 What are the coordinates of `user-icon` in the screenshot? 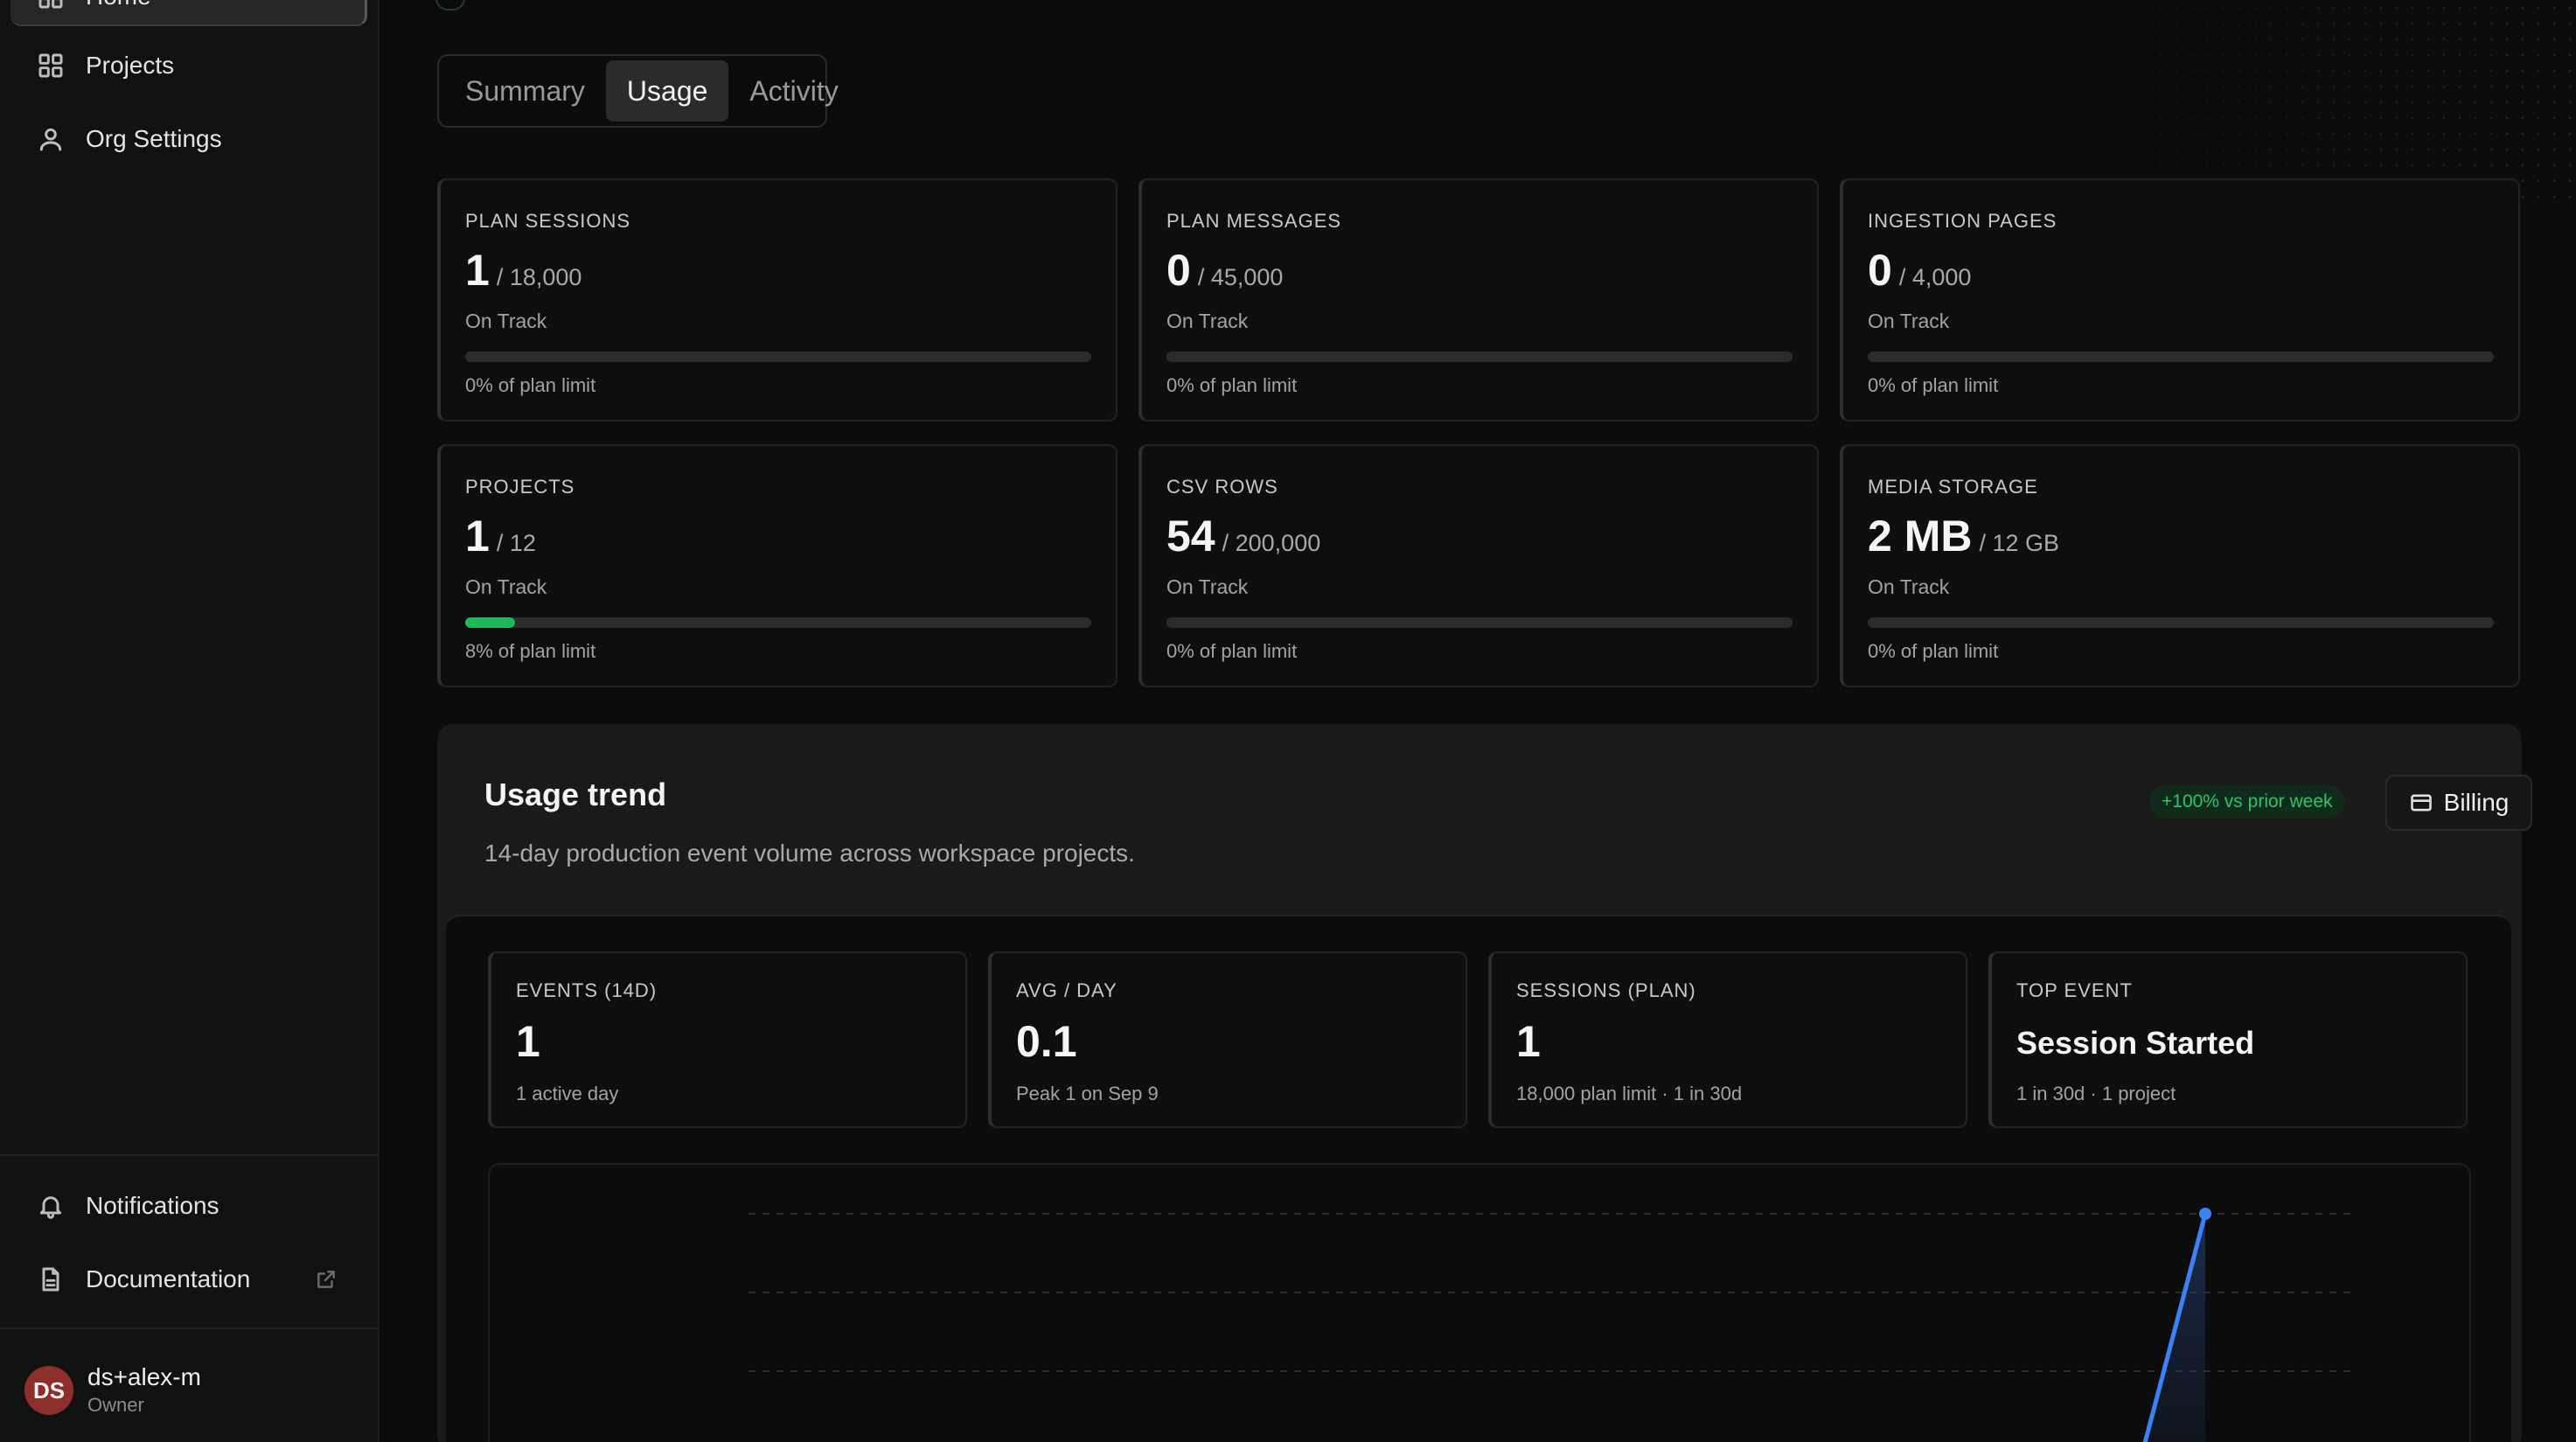 It's located at (50, 139).